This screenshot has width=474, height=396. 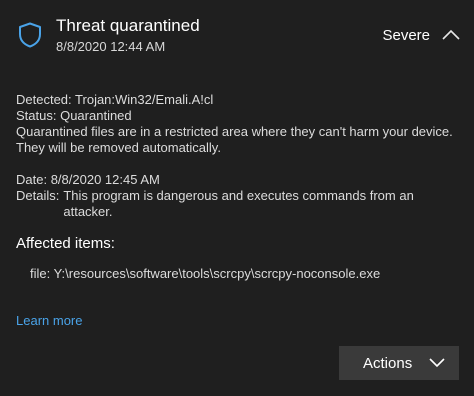 What do you see at coordinates (239, 100) in the screenshot?
I see `detected-row: Detected: Trojan:Win32/Emali.A!cl` at bounding box center [239, 100].